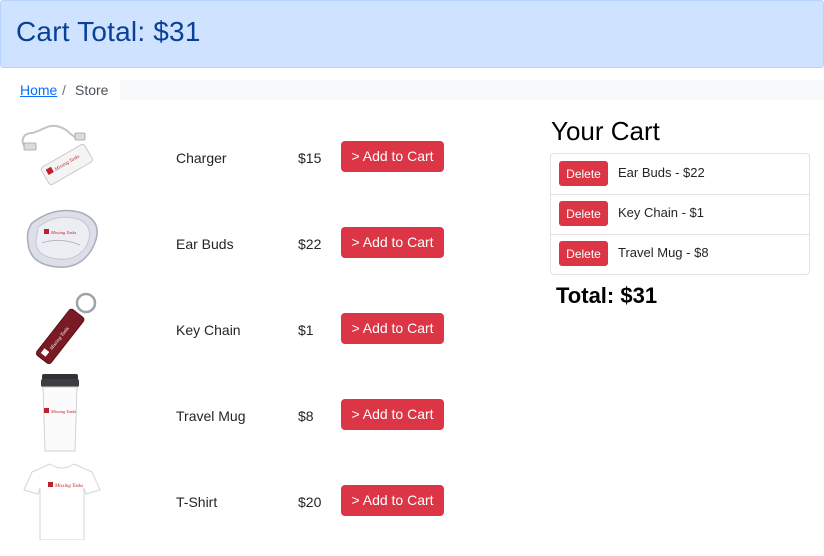  Describe the element at coordinates (663, 252) in the screenshot. I see `cart-item-label: Travel Mug - $8` at that location.